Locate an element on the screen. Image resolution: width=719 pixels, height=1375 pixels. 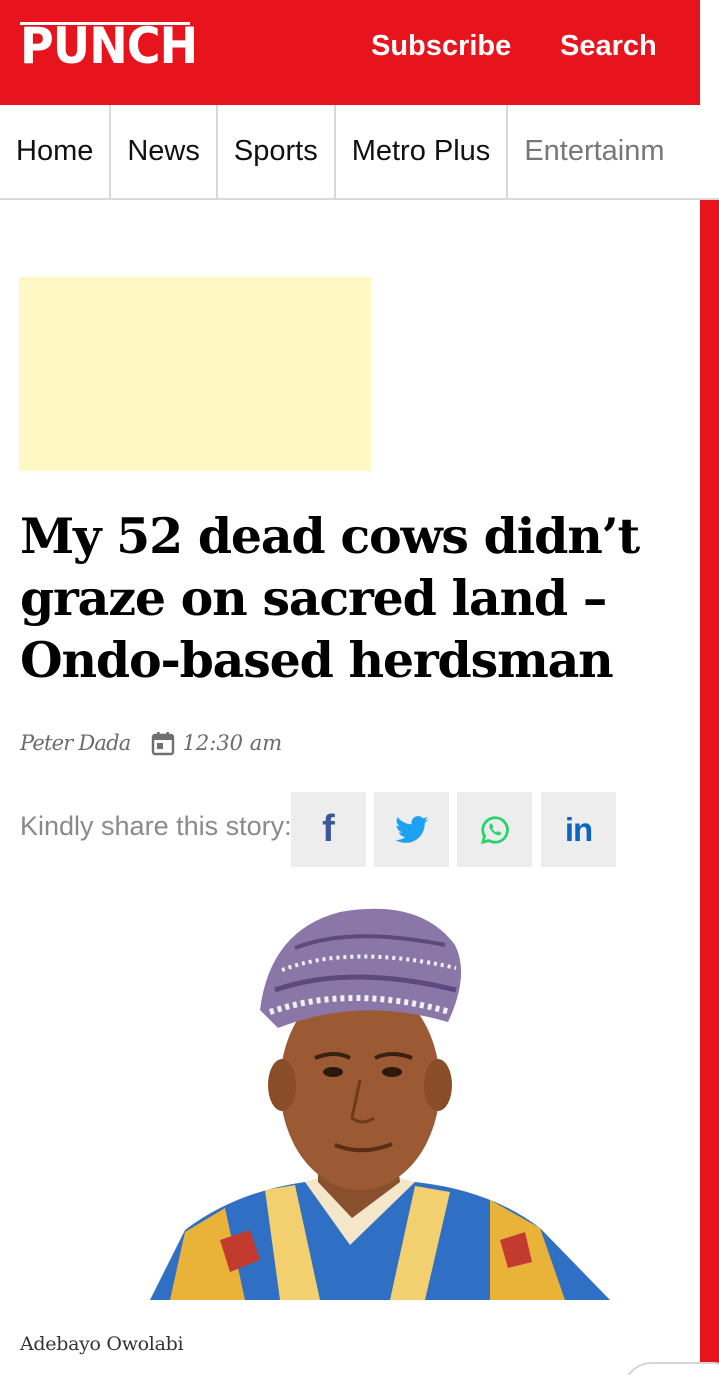
author-name: Peter Dada is located at coordinates (75, 743).